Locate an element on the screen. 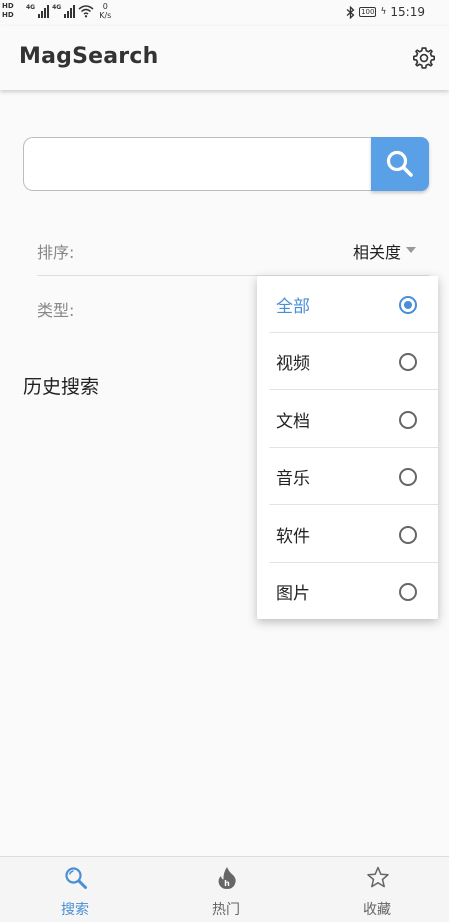  nav-label: 热门 is located at coordinates (226, 910).